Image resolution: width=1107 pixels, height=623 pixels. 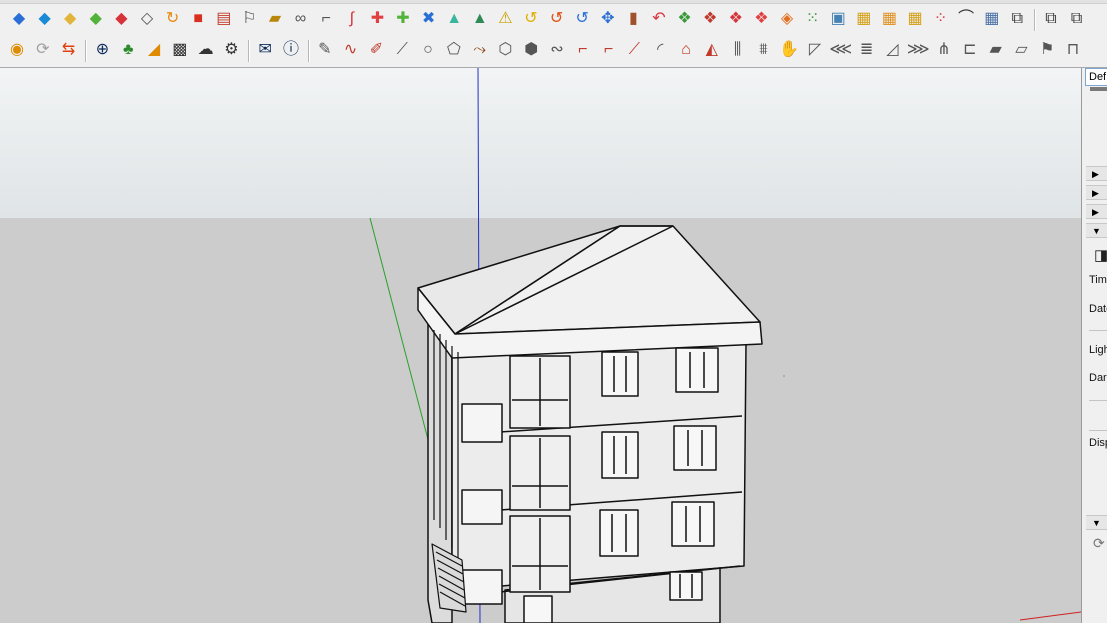 I want to click on outline-face-icon: ◇, so click(x=147, y=19).